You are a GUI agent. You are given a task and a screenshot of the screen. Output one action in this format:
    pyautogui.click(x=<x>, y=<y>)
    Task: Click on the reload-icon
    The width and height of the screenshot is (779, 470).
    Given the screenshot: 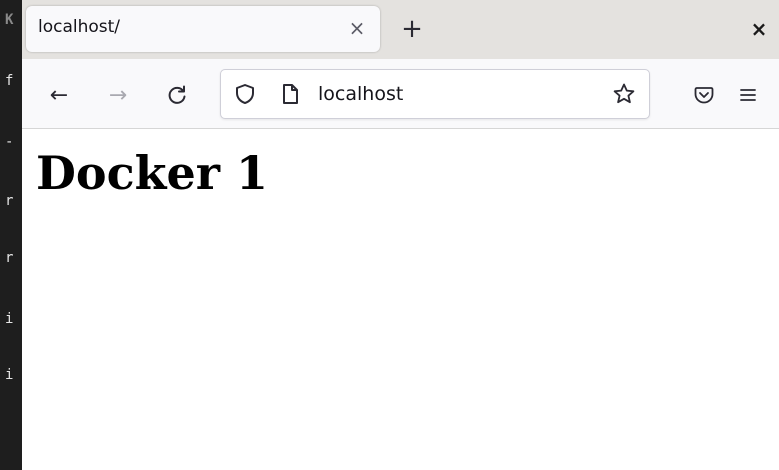 What is the action you would take?
    pyautogui.click(x=177, y=95)
    